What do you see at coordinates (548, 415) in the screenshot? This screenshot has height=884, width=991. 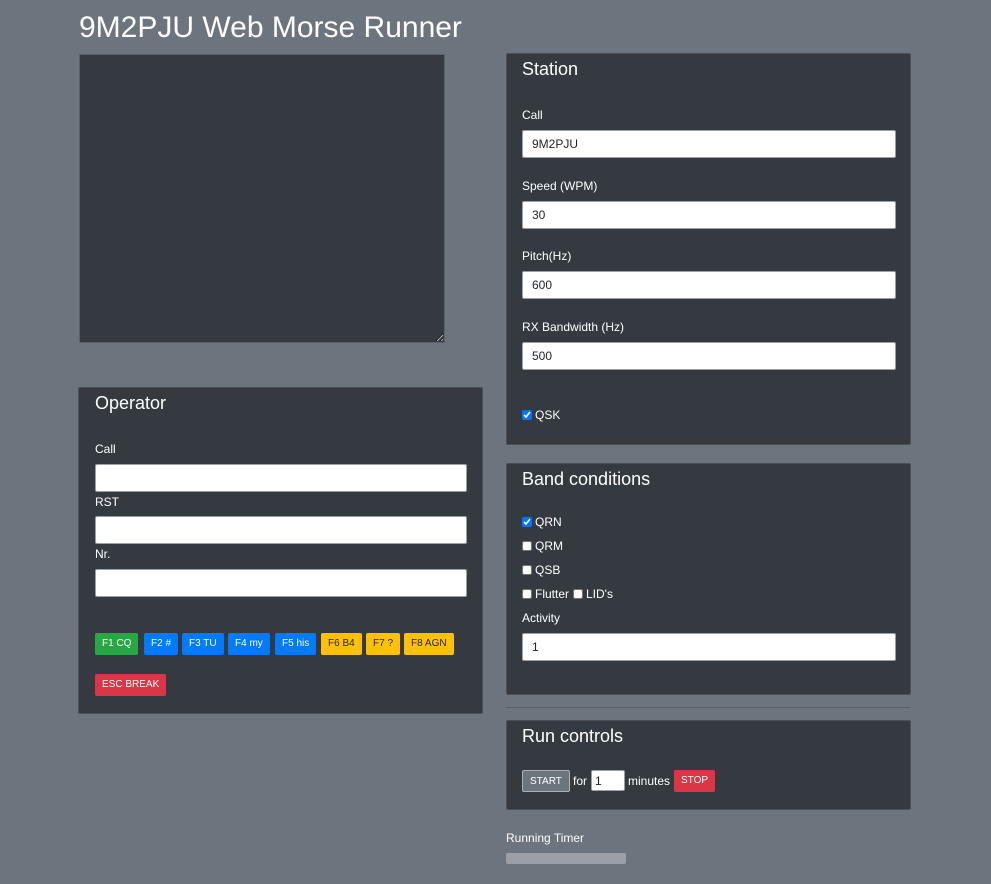 I see `qsk-label: QSK` at bounding box center [548, 415].